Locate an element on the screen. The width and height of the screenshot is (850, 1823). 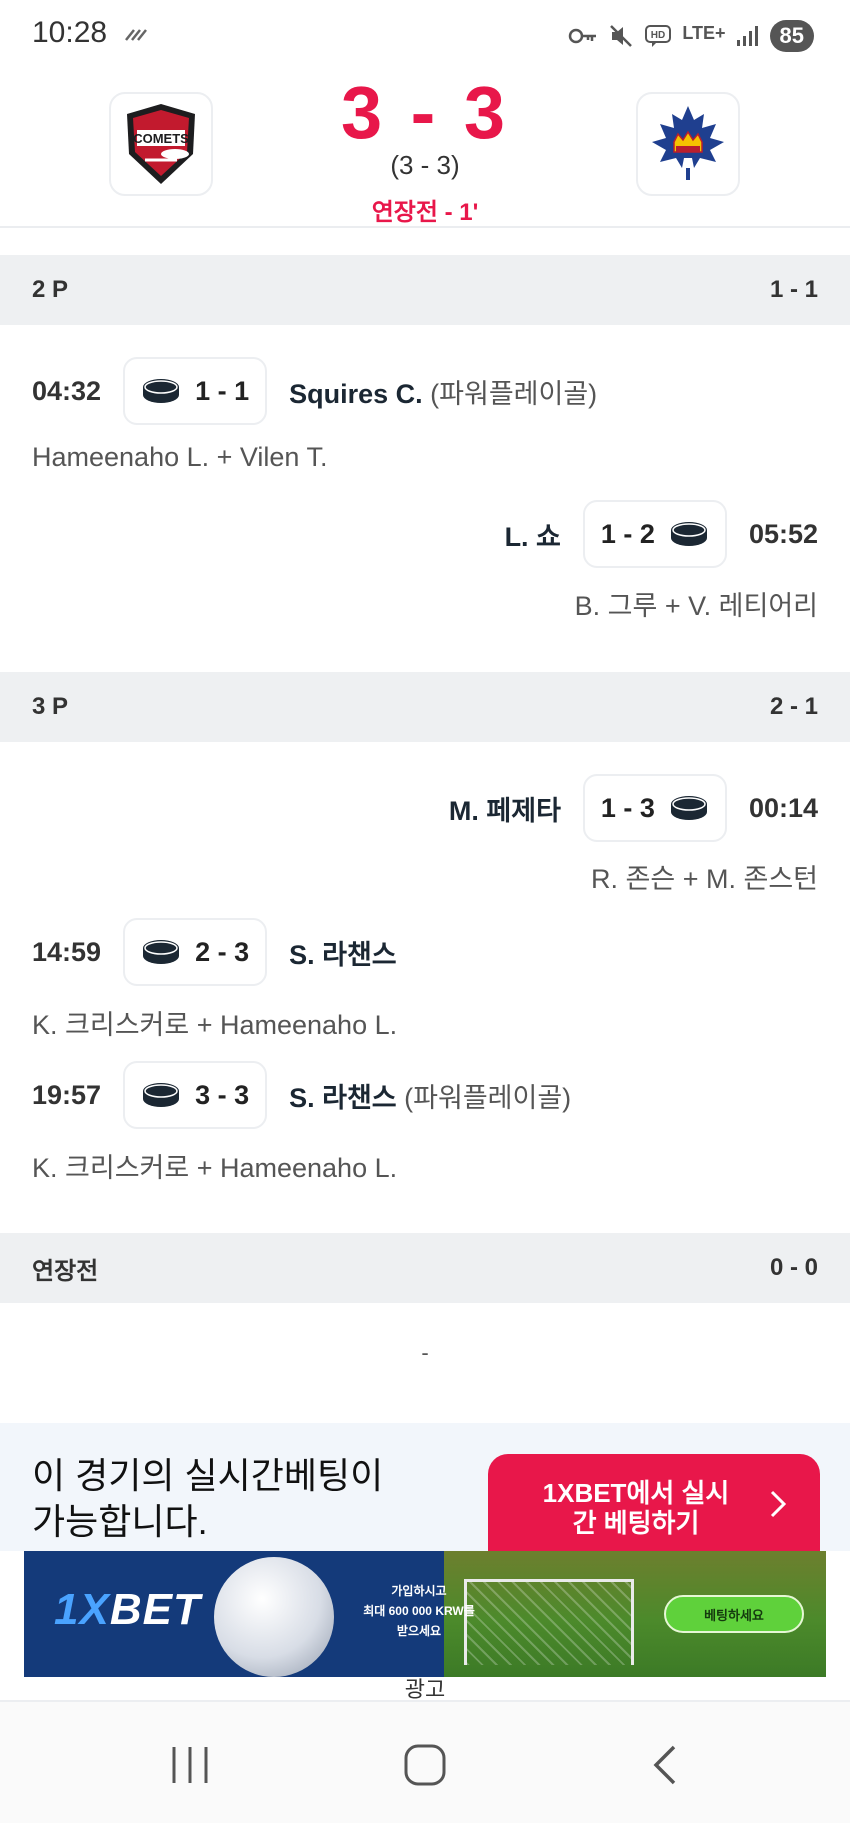
goal-score-badge: 3 - 3 is located at coordinates (195, 1095).